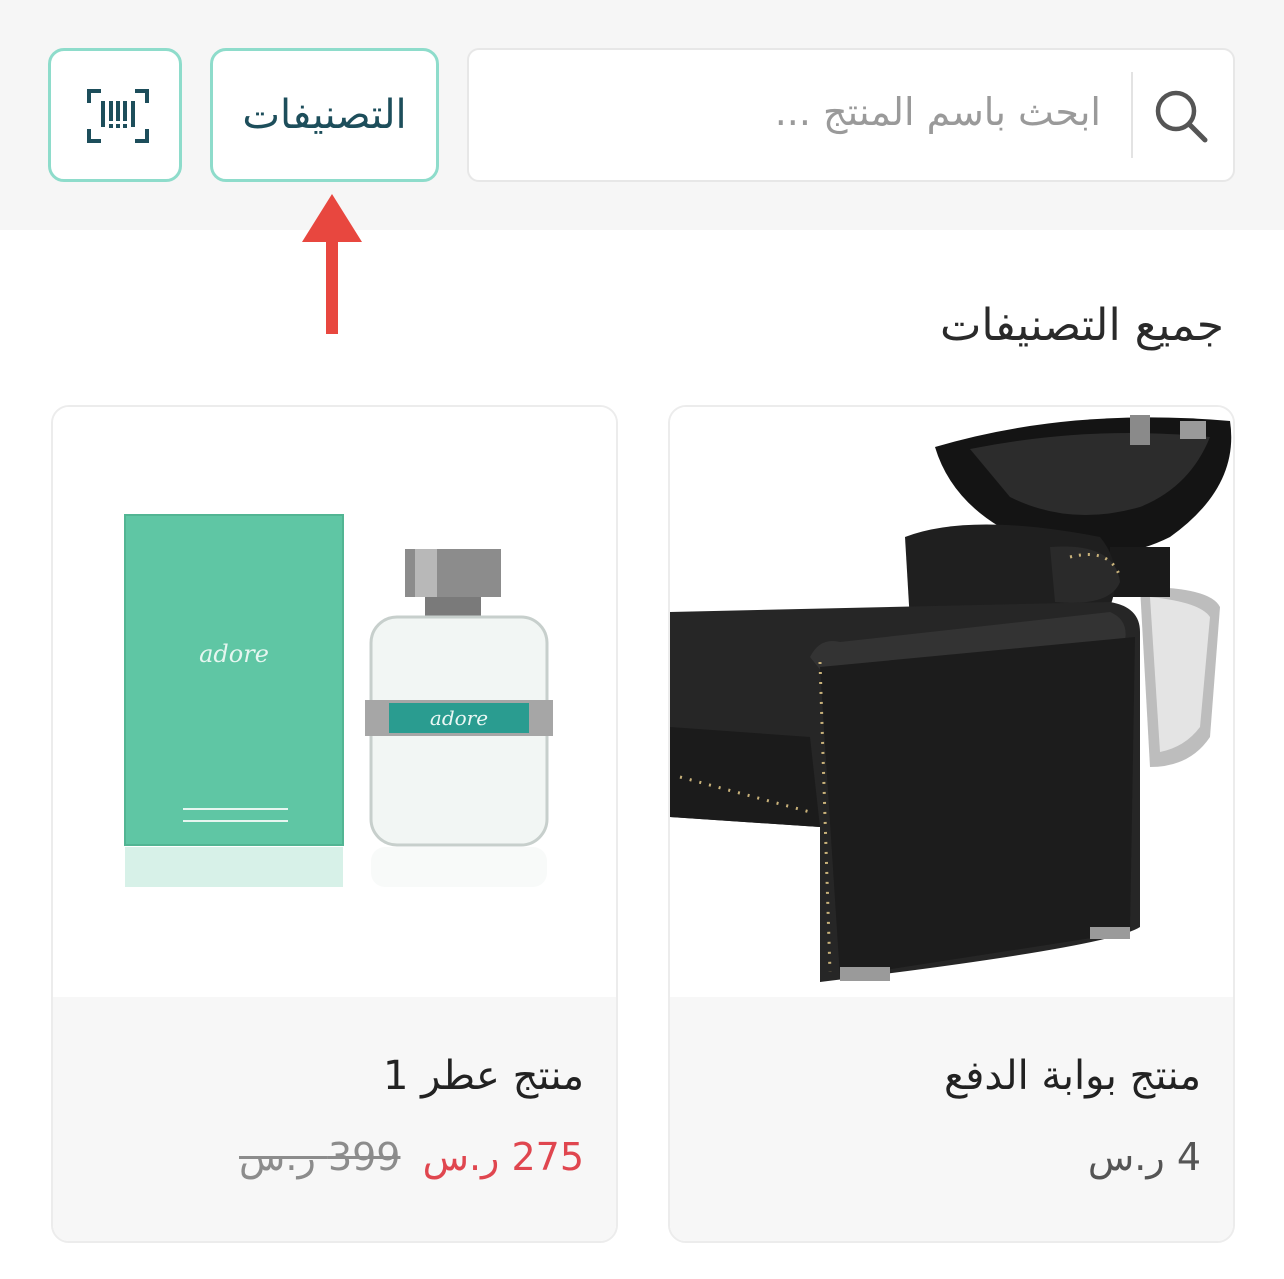 The width and height of the screenshot is (1284, 1279). What do you see at coordinates (234, 654) in the screenshot?
I see `box-brand-text: adore` at bounding box center [234, 654].